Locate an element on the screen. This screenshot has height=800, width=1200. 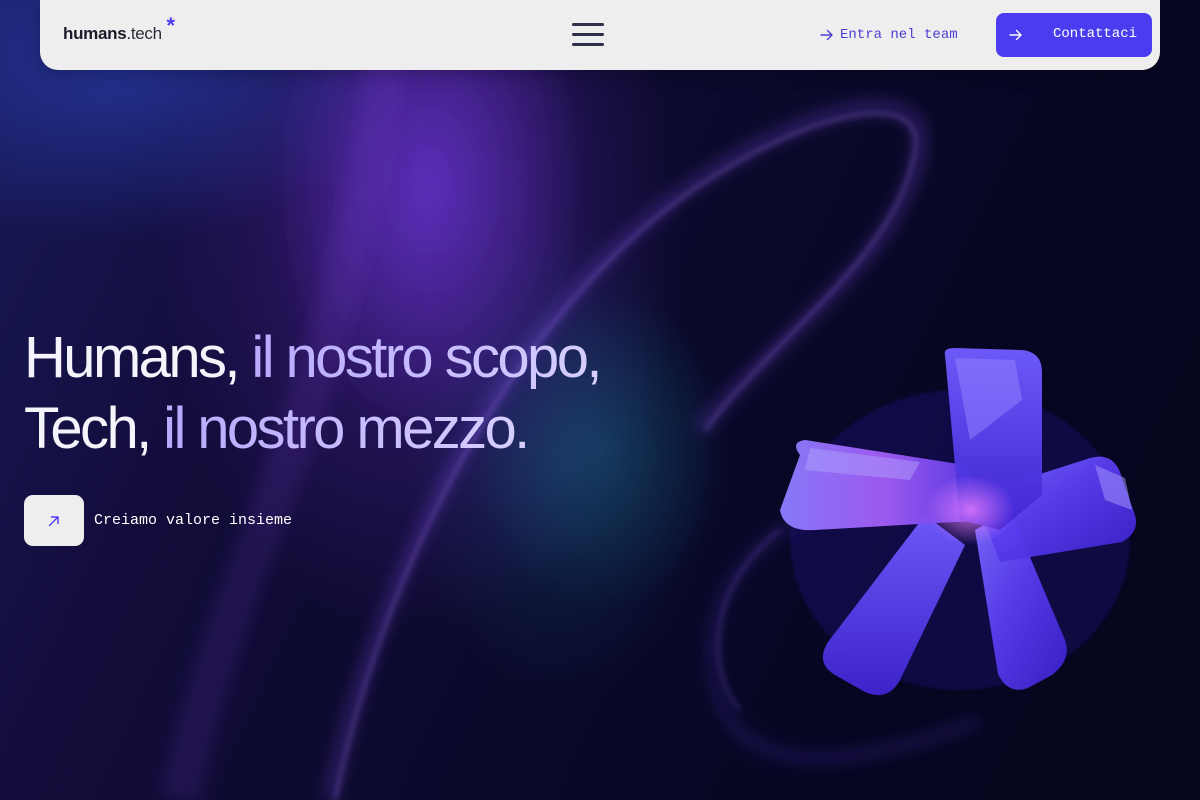
hero-headline-line-2: Tech, il nostro mezzo. is located at coordinates (312, 428).